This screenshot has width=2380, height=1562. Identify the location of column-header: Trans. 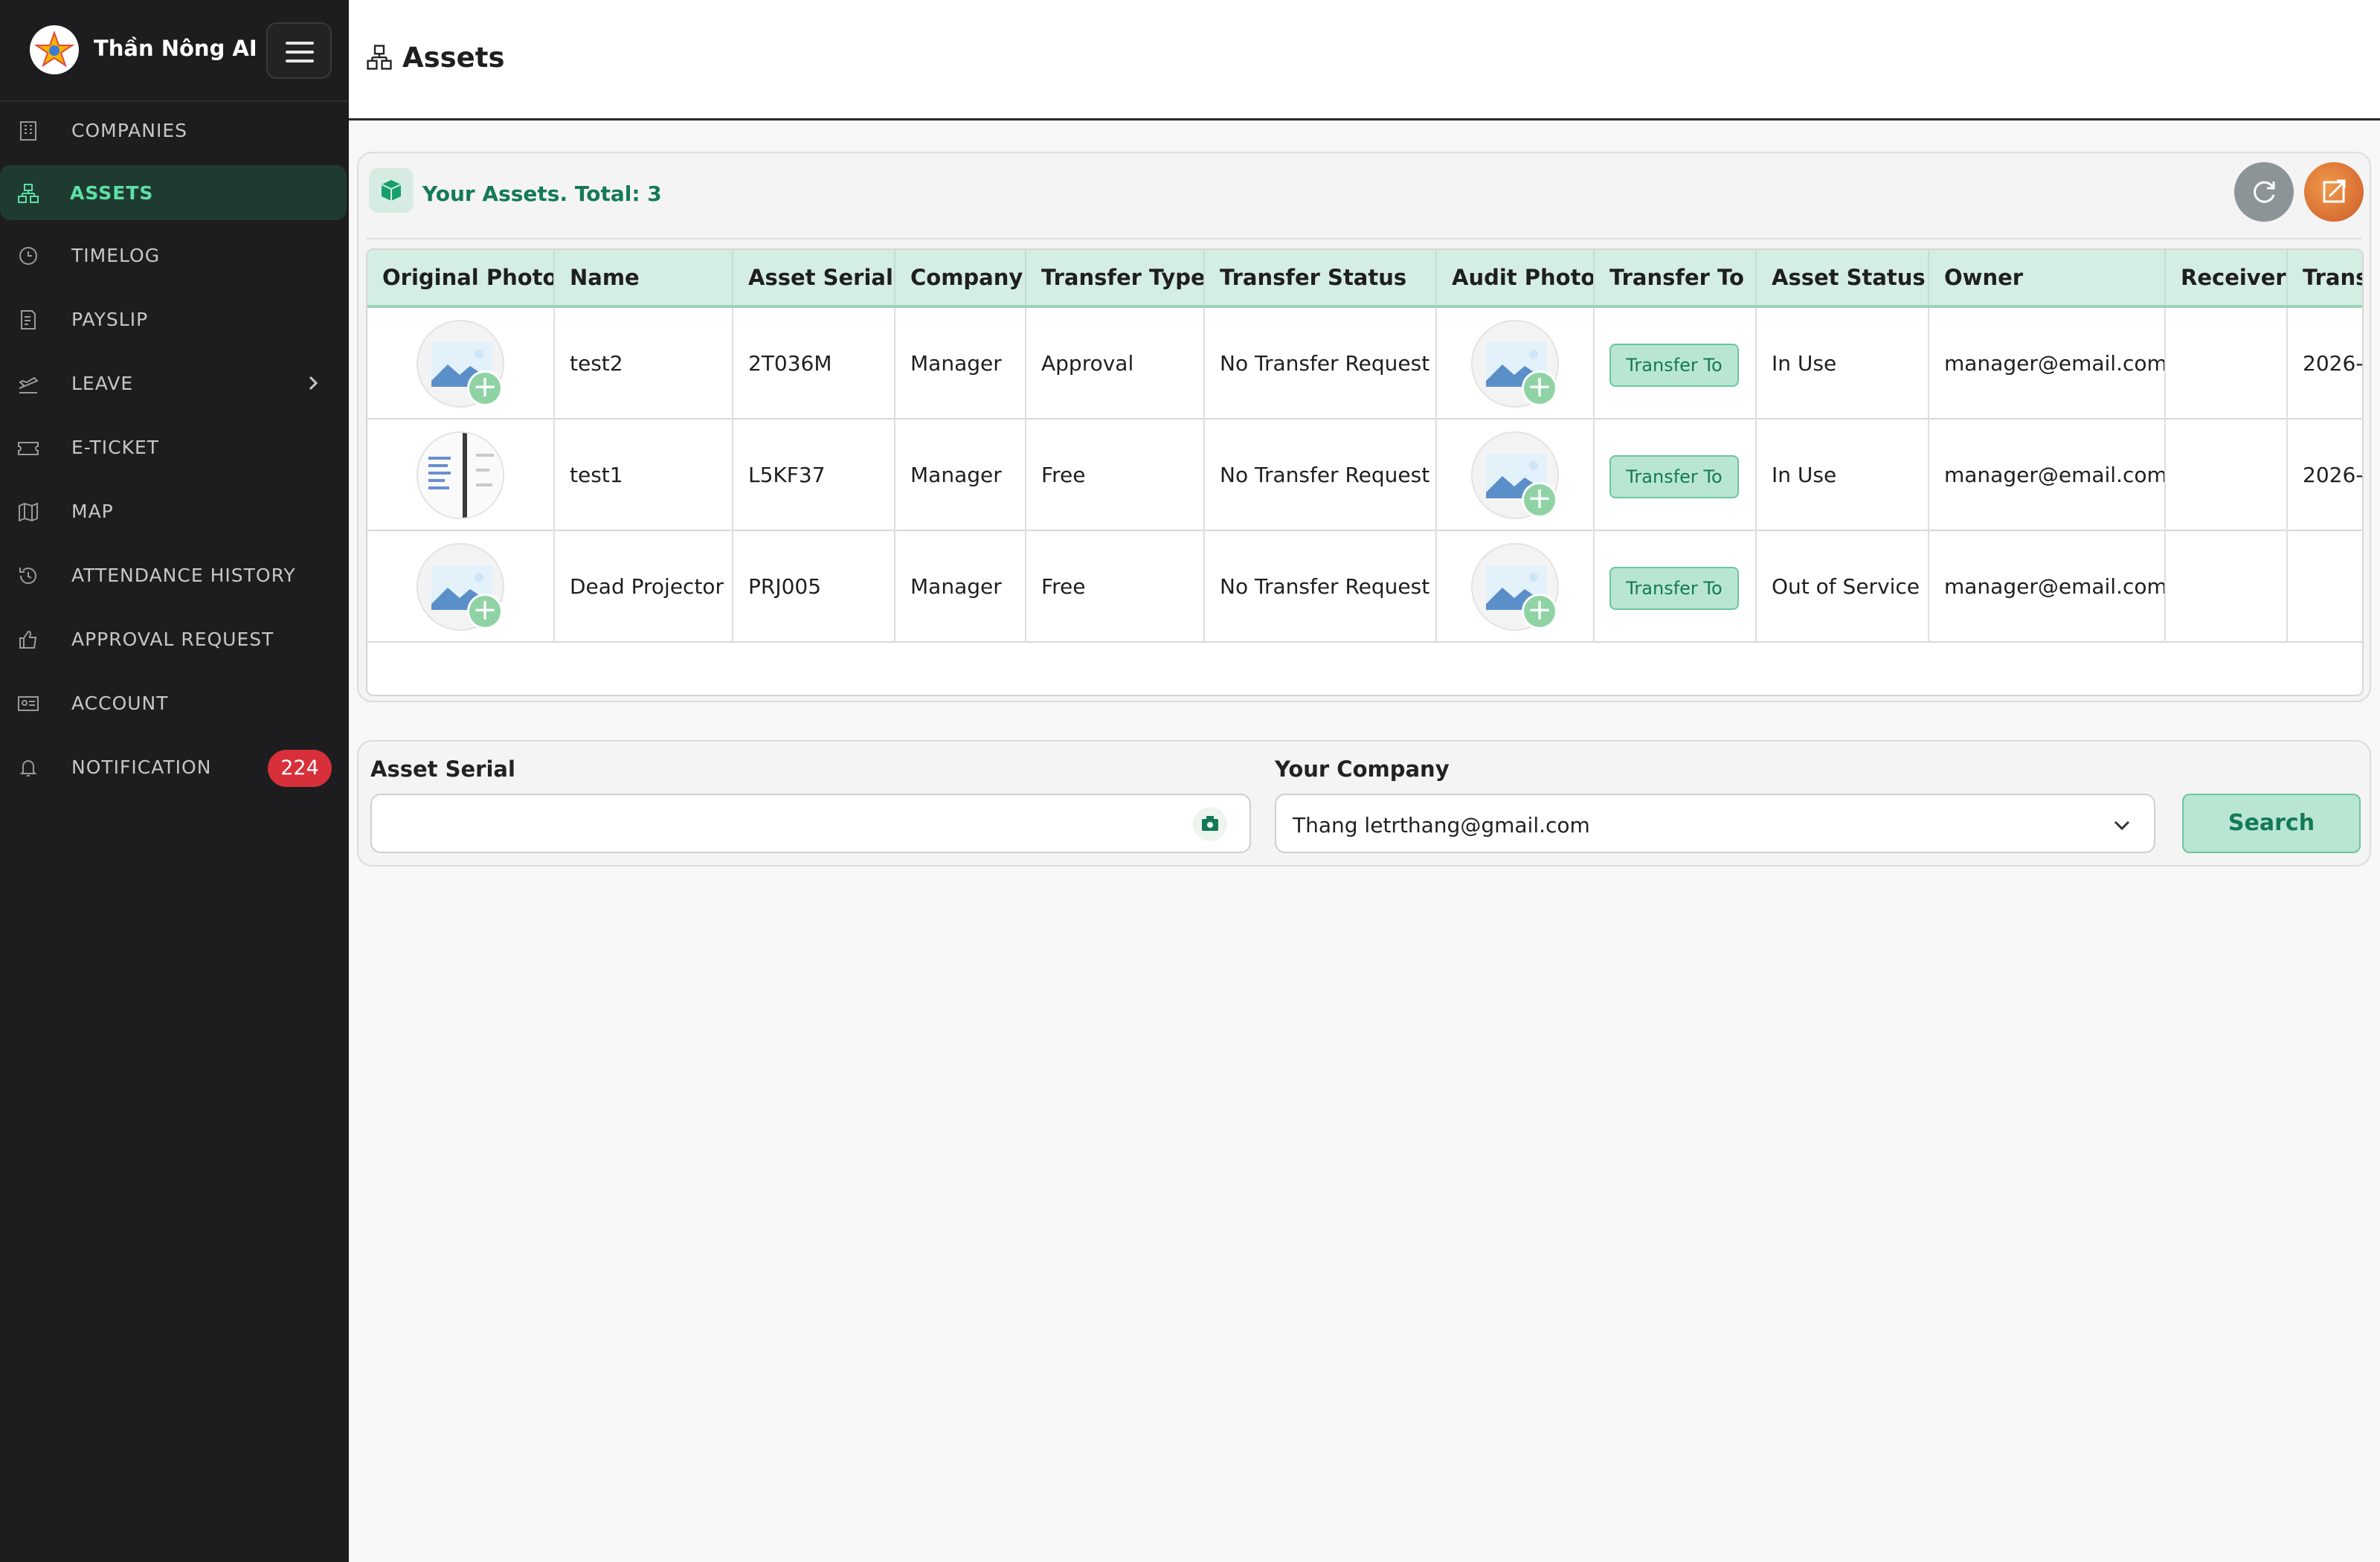
(2325, 277).